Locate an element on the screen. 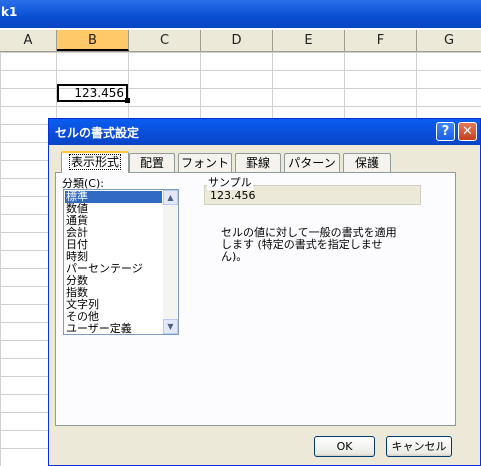 Image resolution: width=481 pixels, height=466 pixels. column-header-d: D is located at coordinates (237, 40).